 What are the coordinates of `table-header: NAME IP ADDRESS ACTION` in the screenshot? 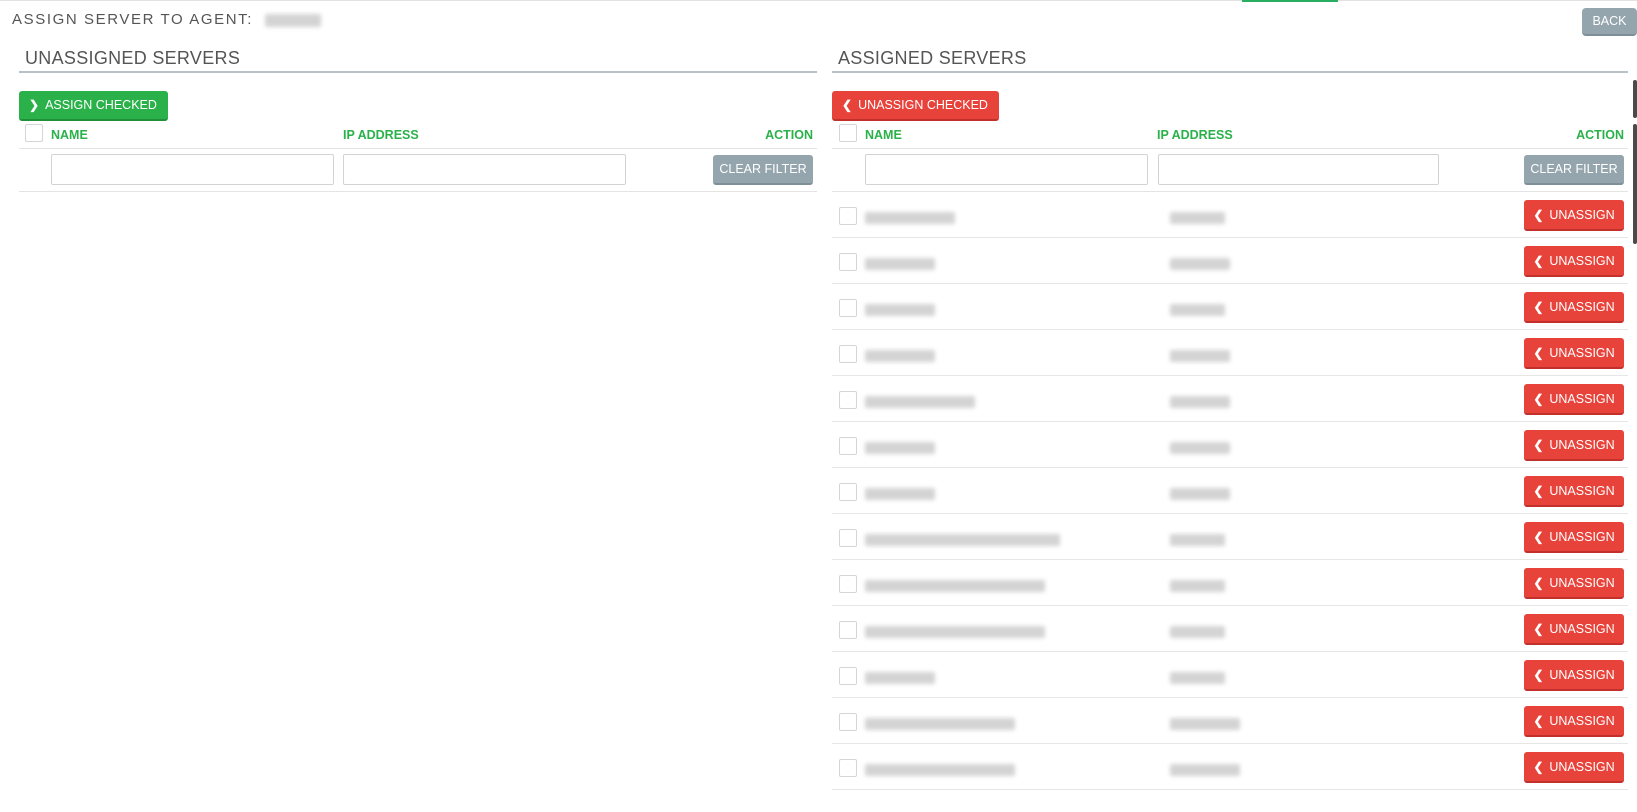 It's located at (1230, 135).